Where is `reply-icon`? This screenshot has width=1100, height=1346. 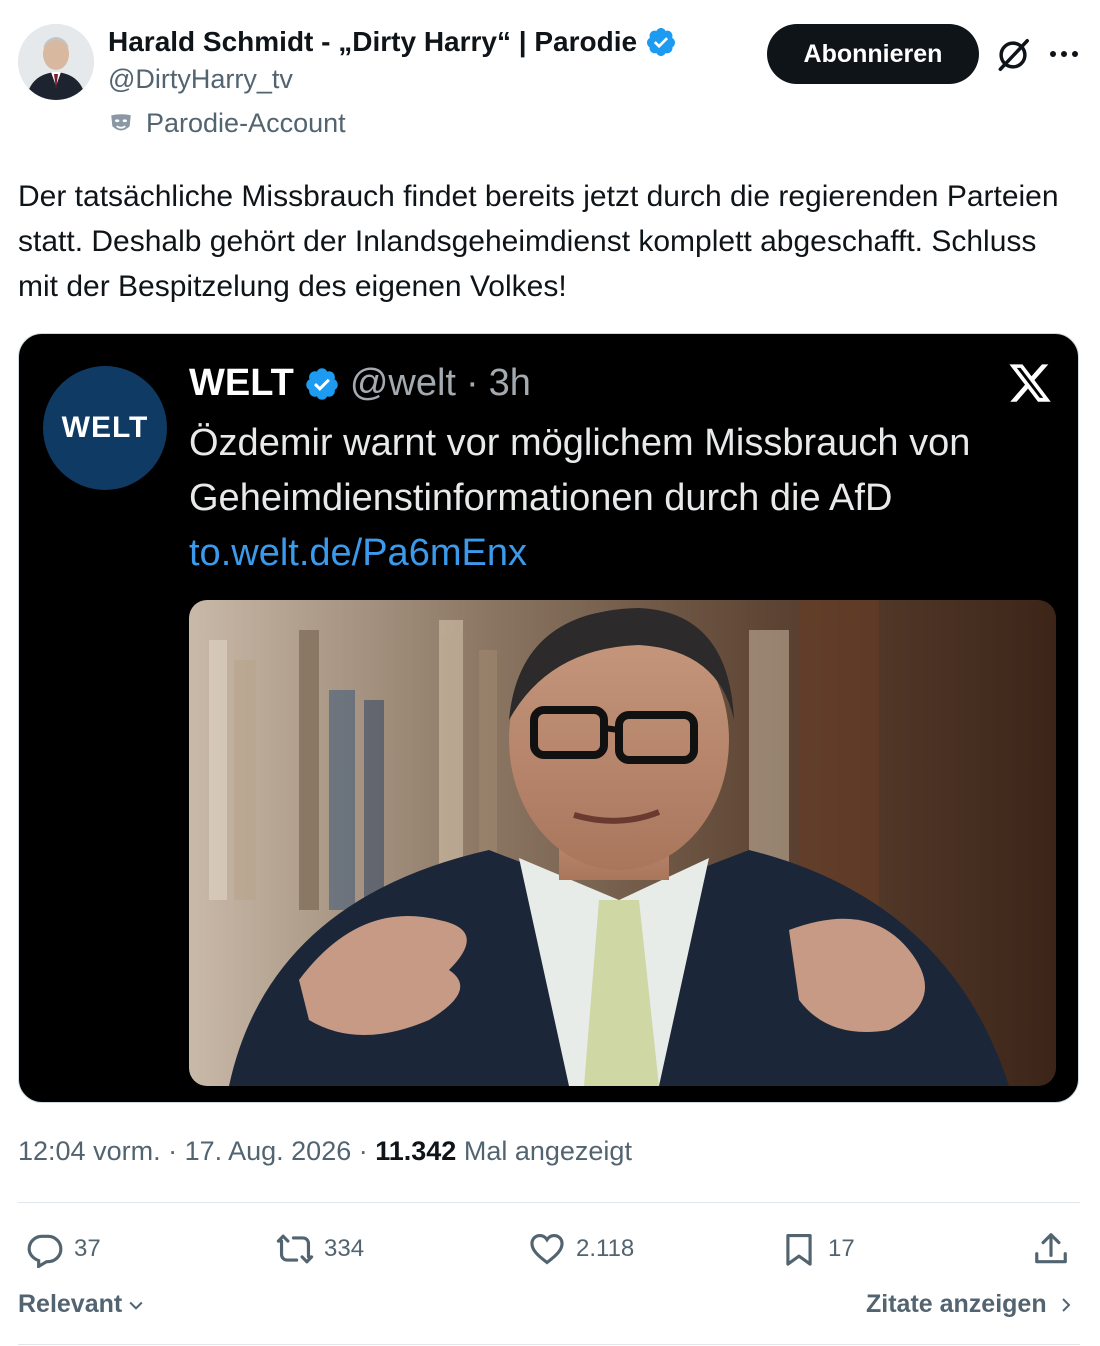 reply-icon is located at coordinates (45, 1251).